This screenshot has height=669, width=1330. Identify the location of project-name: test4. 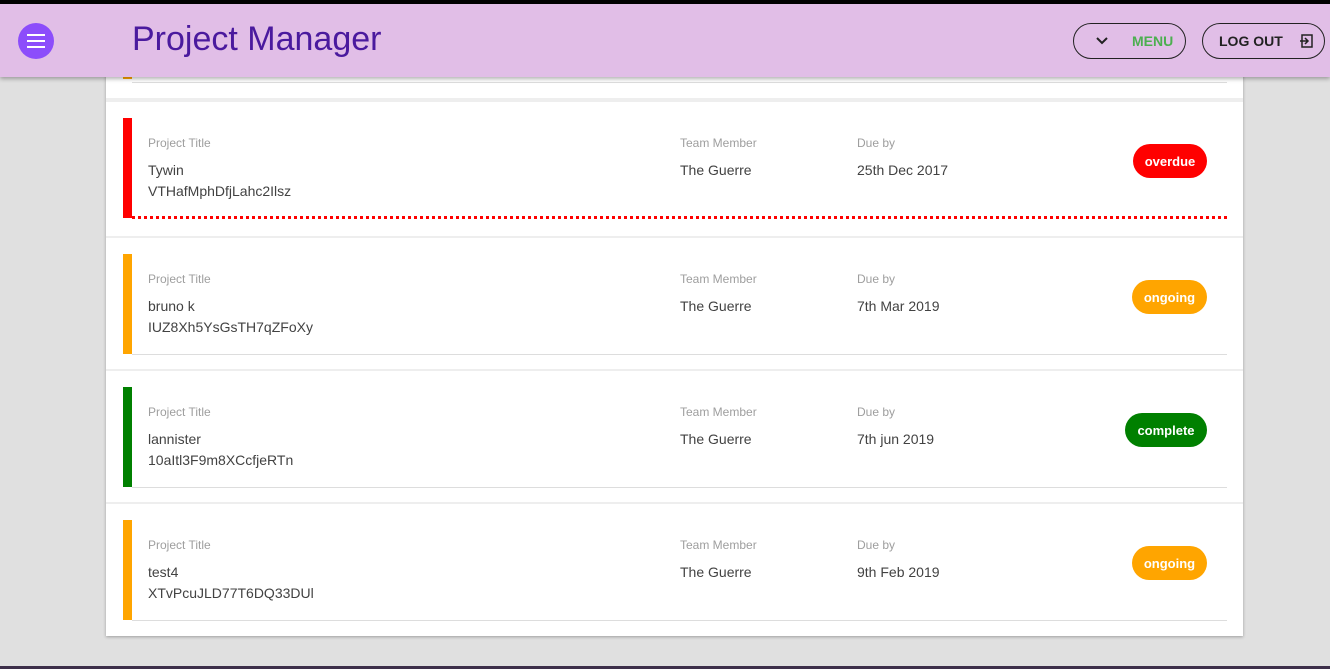
(163, 572).